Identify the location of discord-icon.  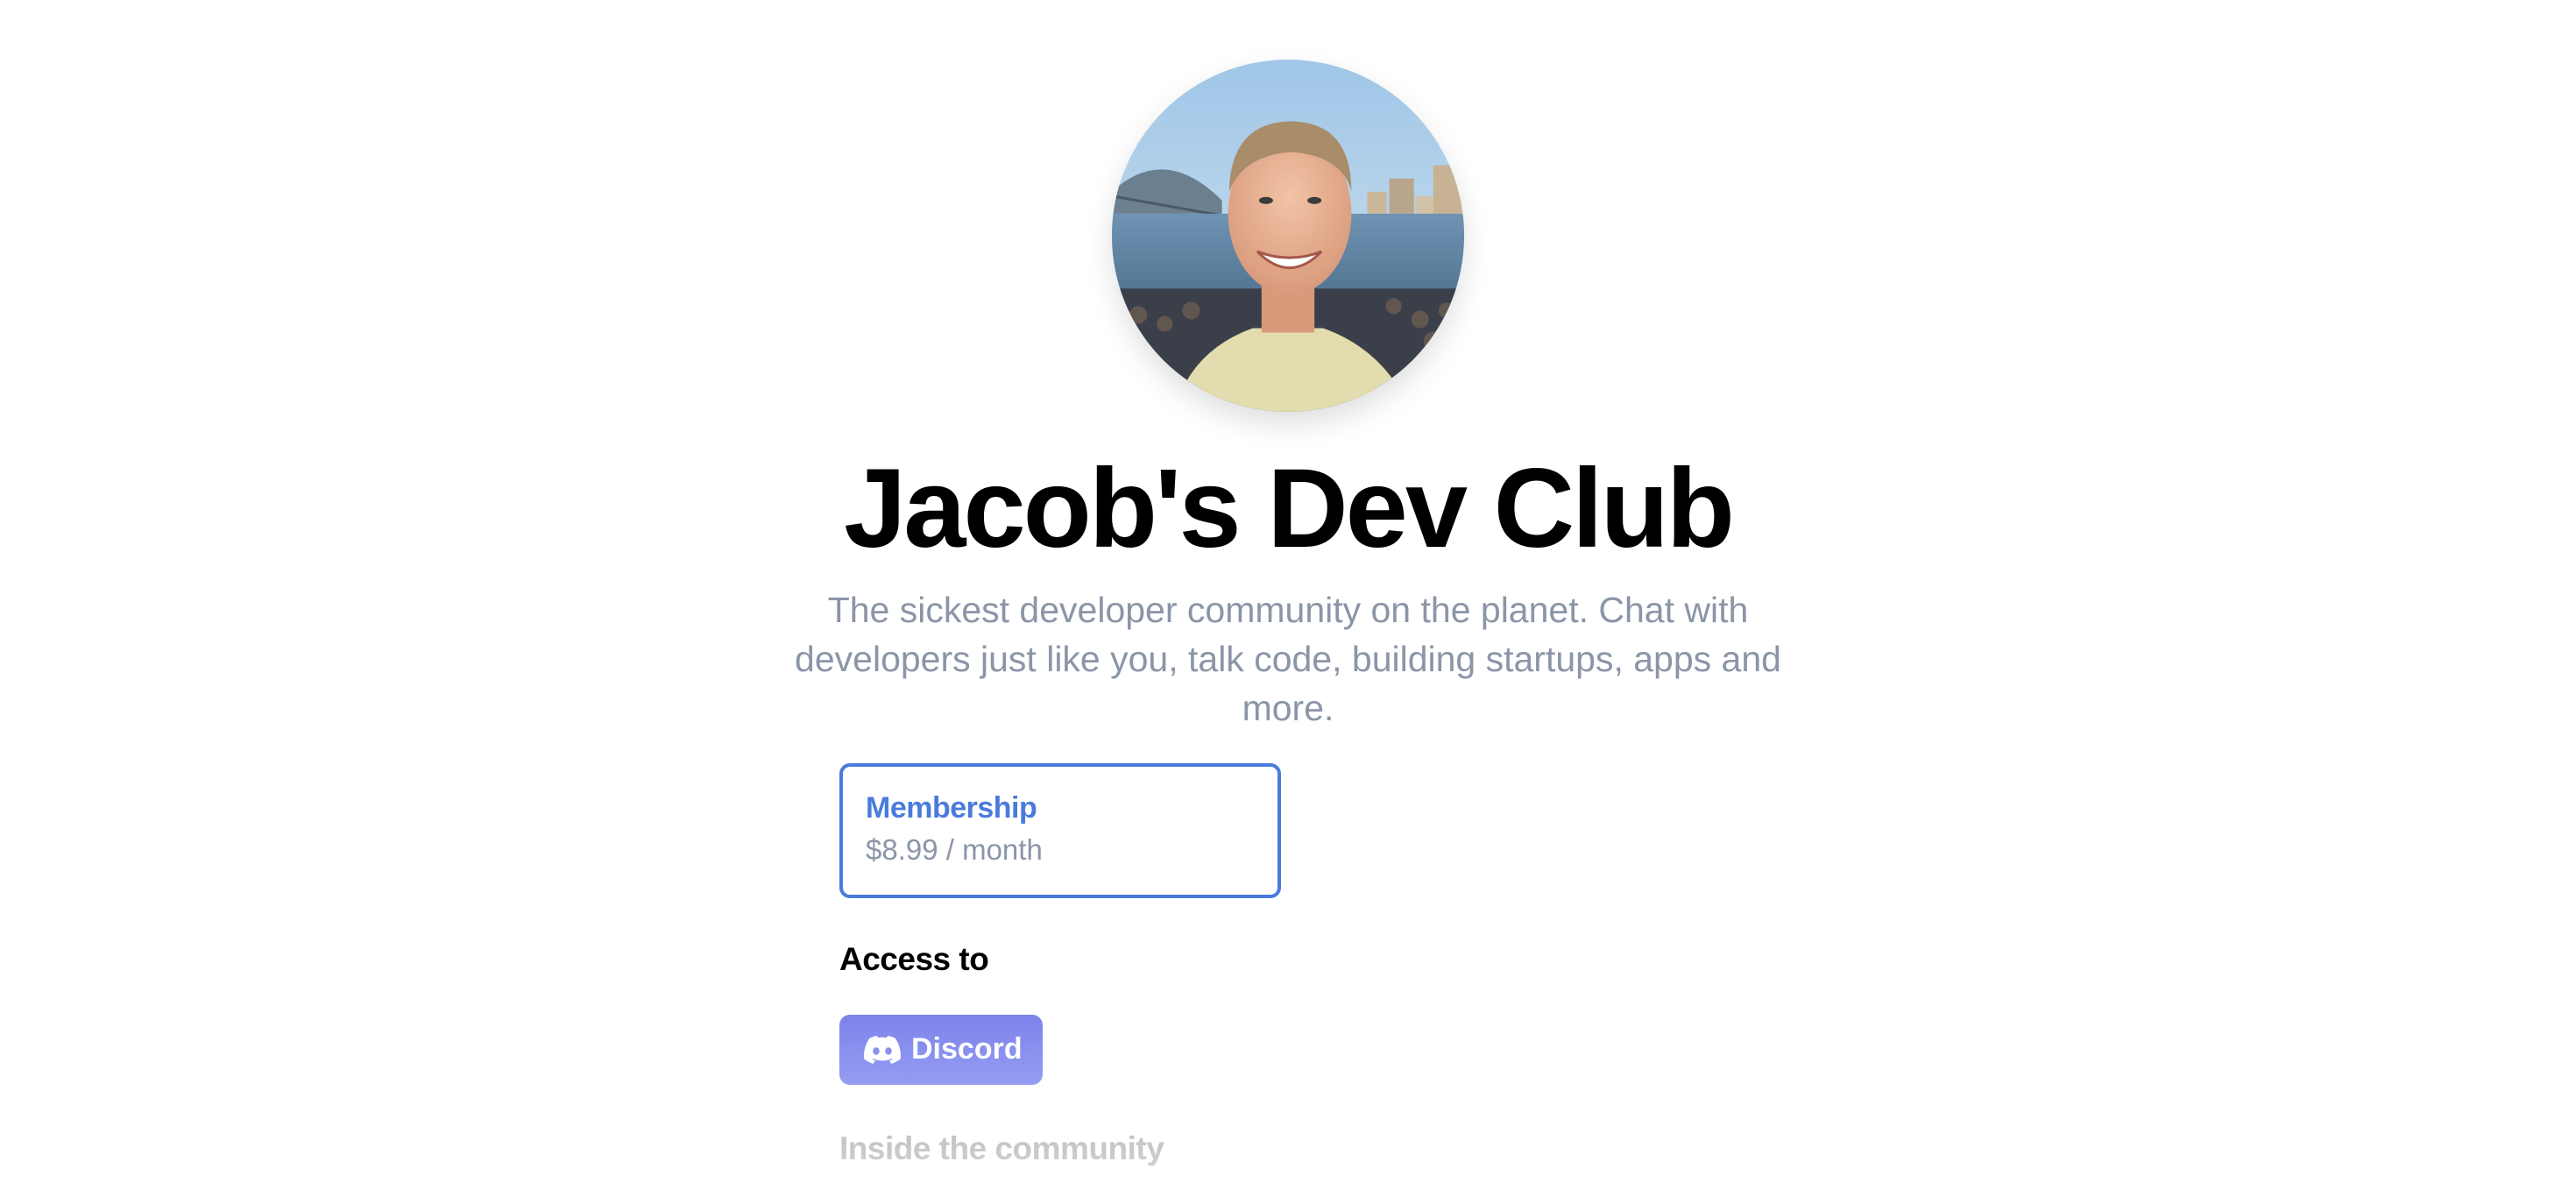
(882, 1050).